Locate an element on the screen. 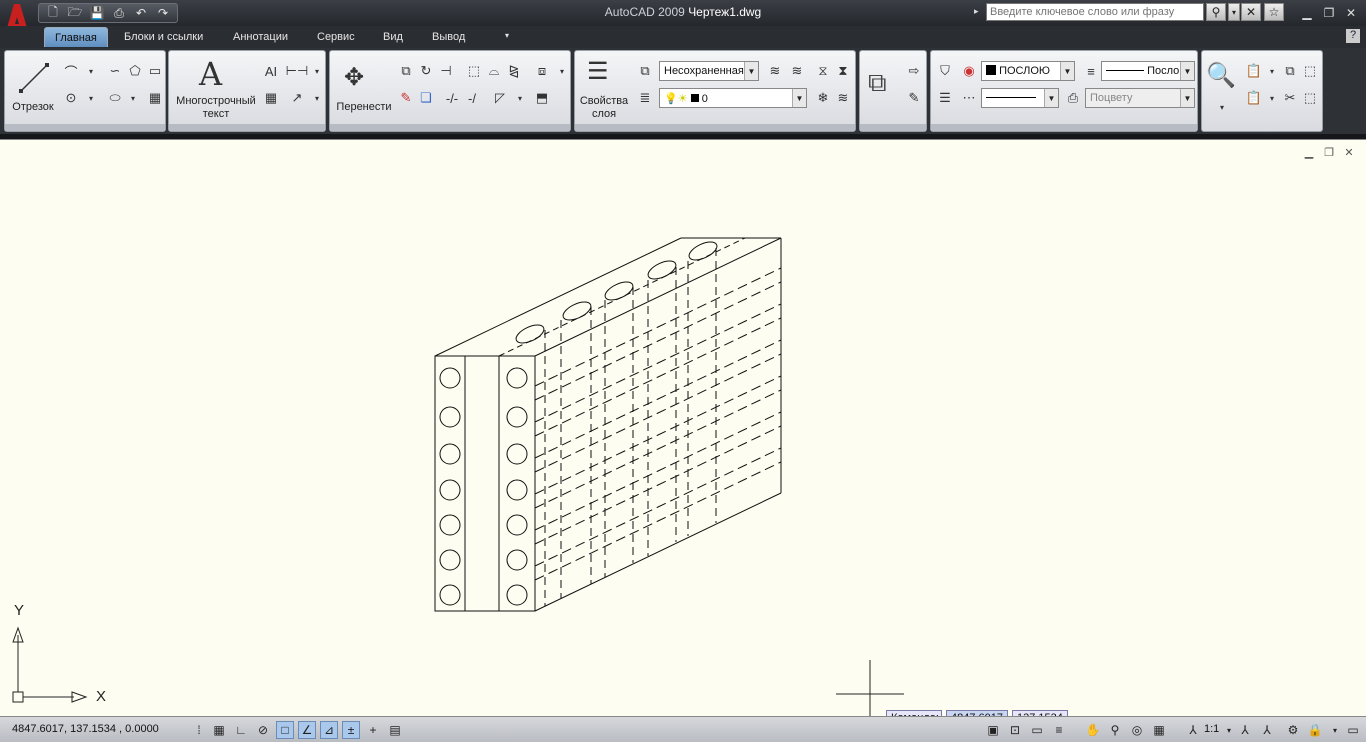 The image size is (1366, 742). quick-properties-icon: ▤ is located at coordinates (395, 730).